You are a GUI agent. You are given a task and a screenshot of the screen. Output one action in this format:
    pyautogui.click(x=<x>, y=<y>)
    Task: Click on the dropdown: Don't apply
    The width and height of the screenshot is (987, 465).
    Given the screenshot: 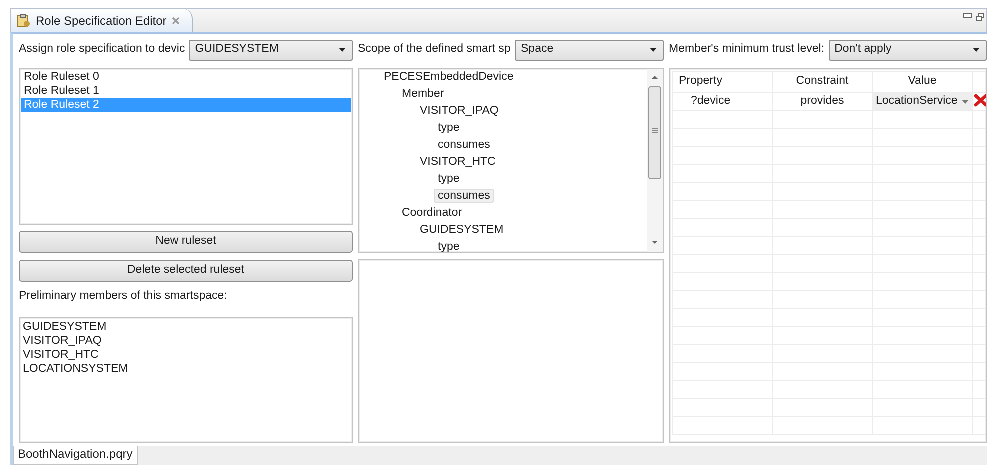 What is the action you would take?
    pyautogui.click(x=907, y=50)
    